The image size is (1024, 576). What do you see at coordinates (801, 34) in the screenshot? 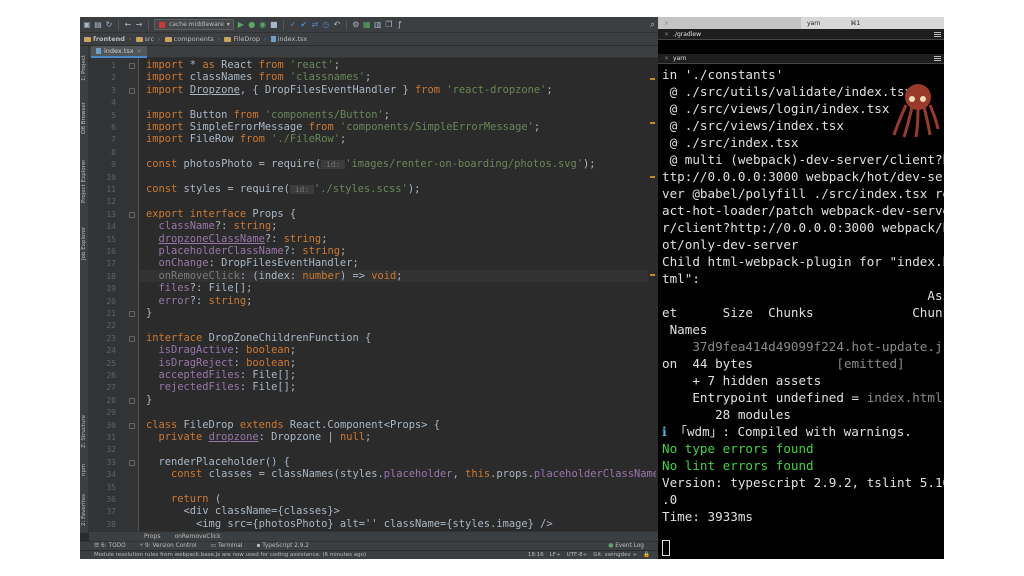
I see `terminal-pane-title: × ./gradlew` at bounding box center [801, 34].